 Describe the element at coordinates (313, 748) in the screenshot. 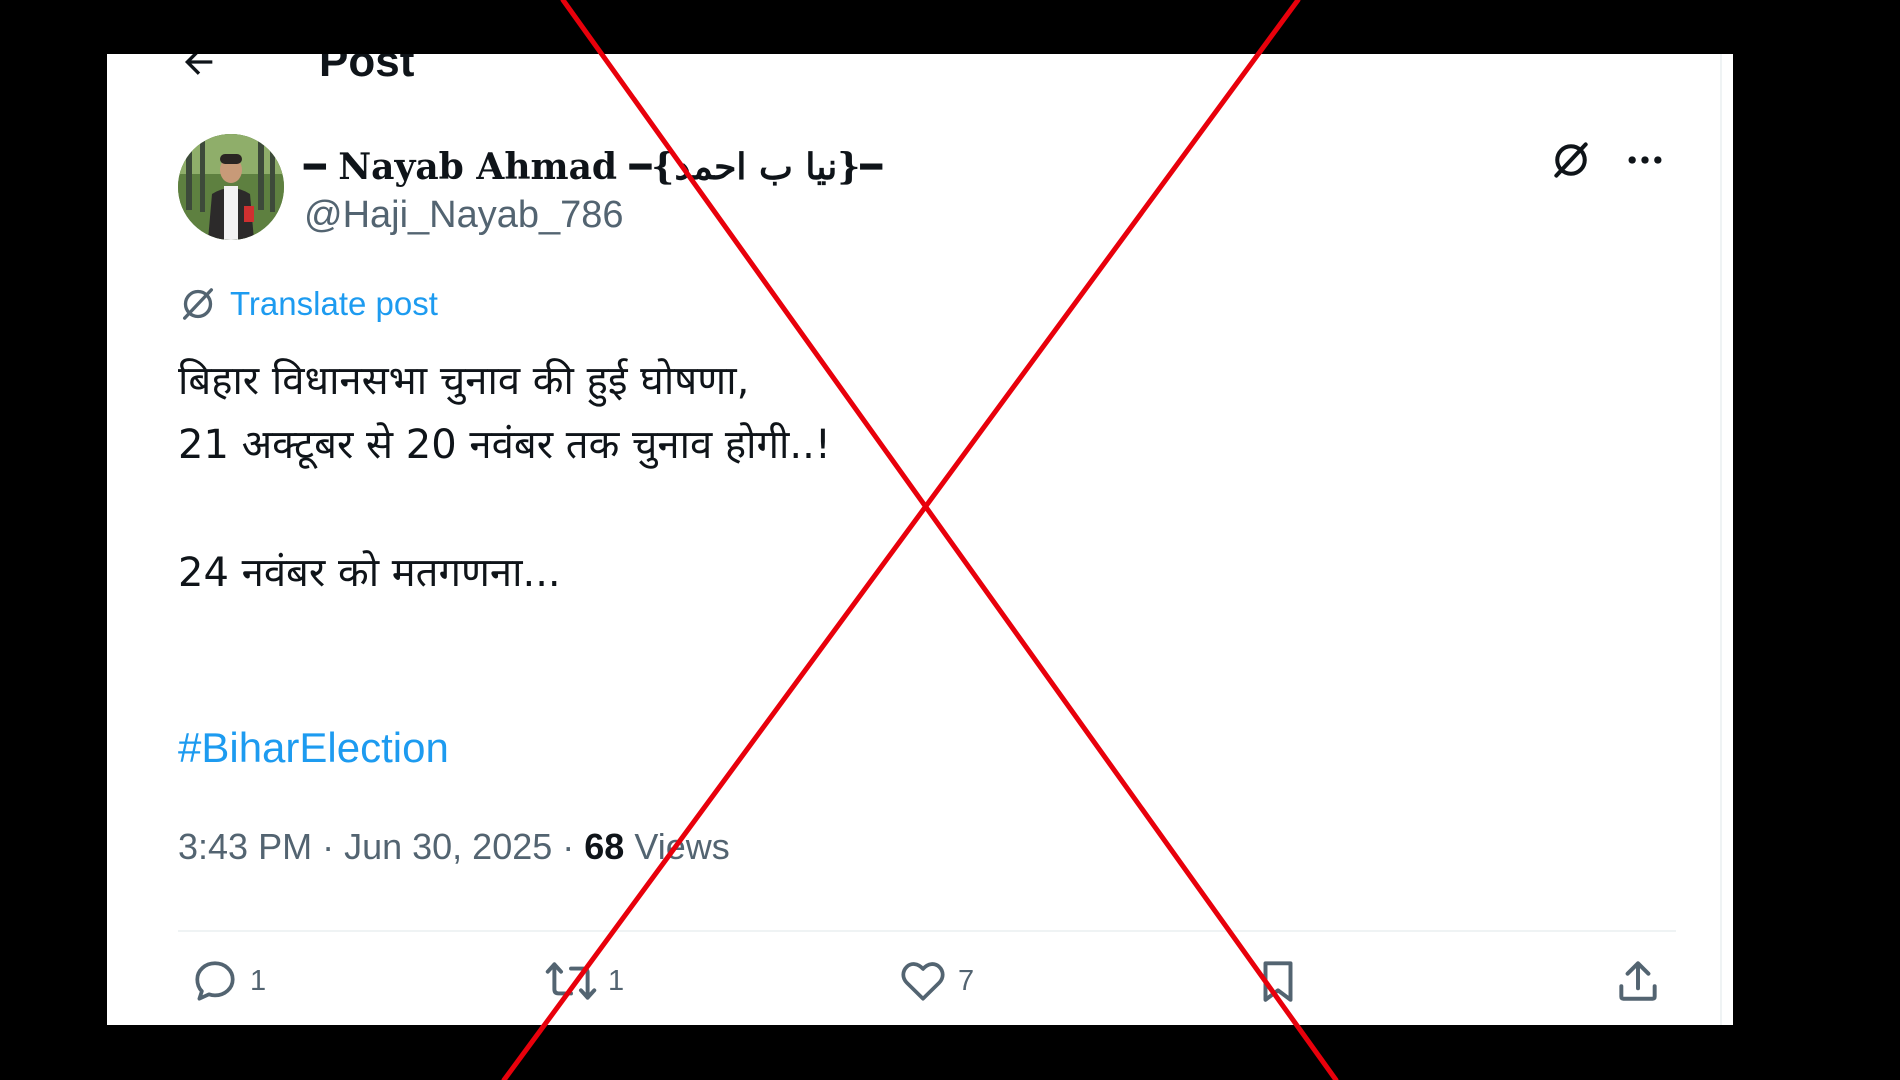

I see `hashtag-link: #BiharElection` at that location.